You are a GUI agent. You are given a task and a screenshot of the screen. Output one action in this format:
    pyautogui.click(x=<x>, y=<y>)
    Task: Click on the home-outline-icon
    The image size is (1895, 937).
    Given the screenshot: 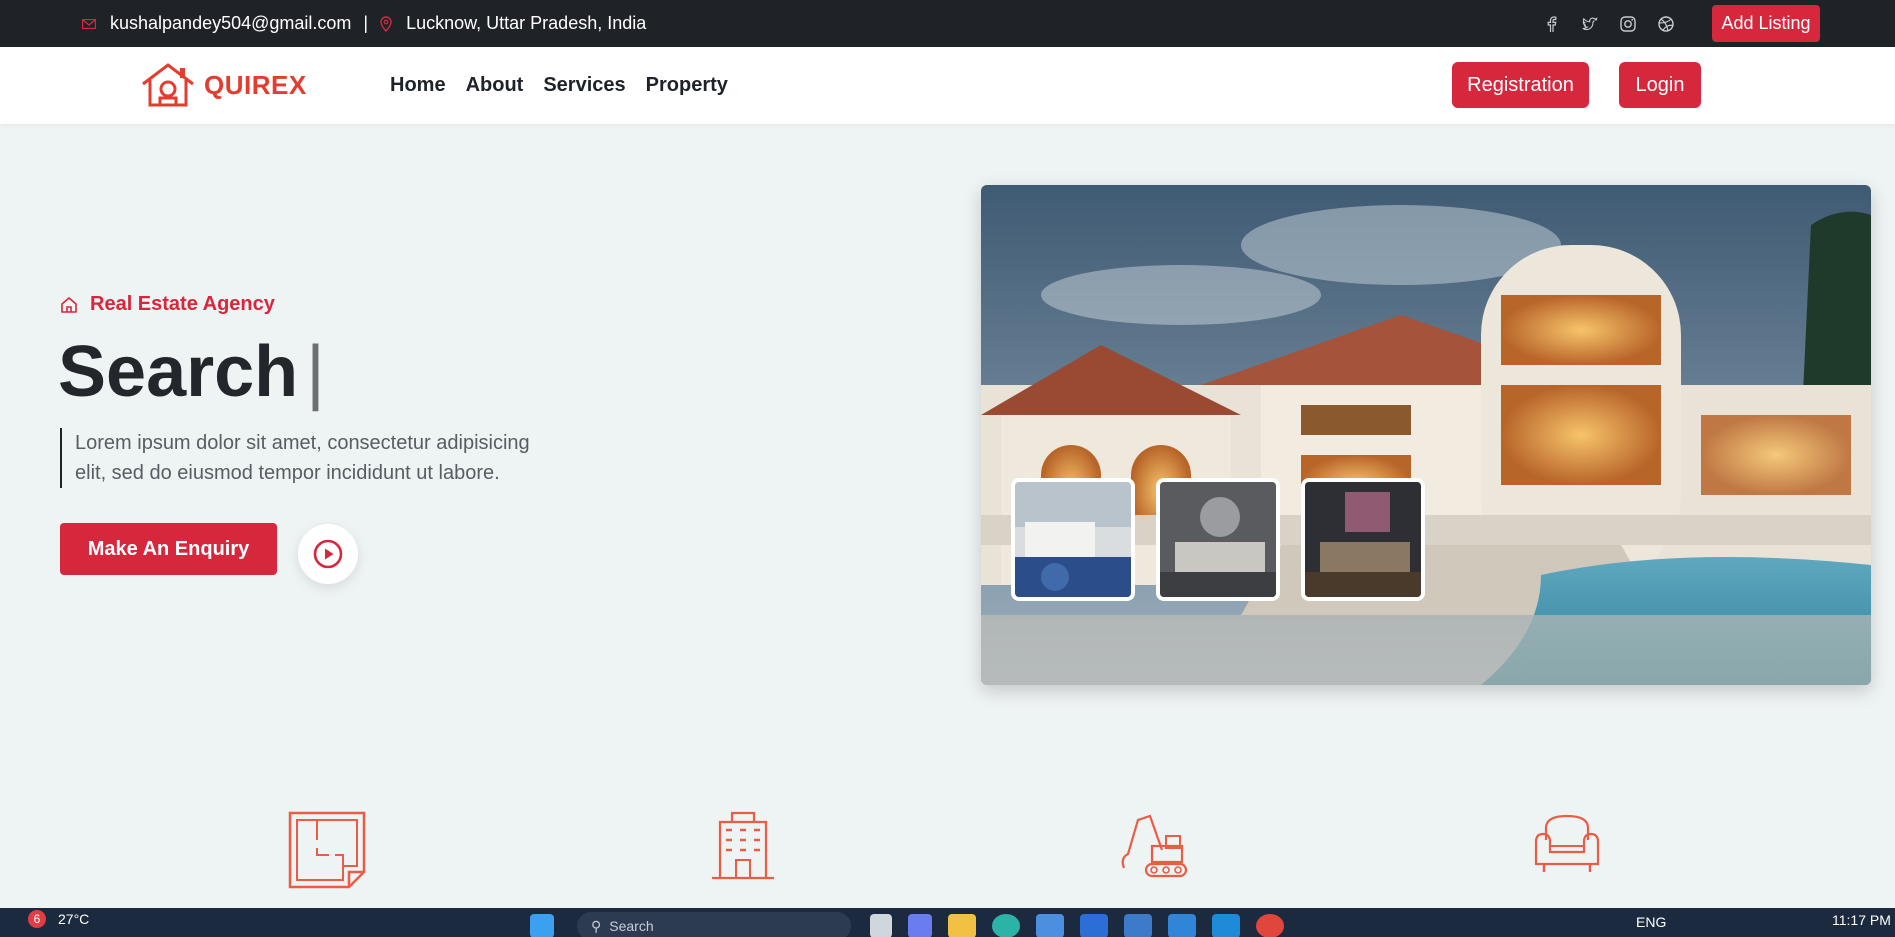 What is the action you would take?
    pyautogui.click(x=69, y=304)
    